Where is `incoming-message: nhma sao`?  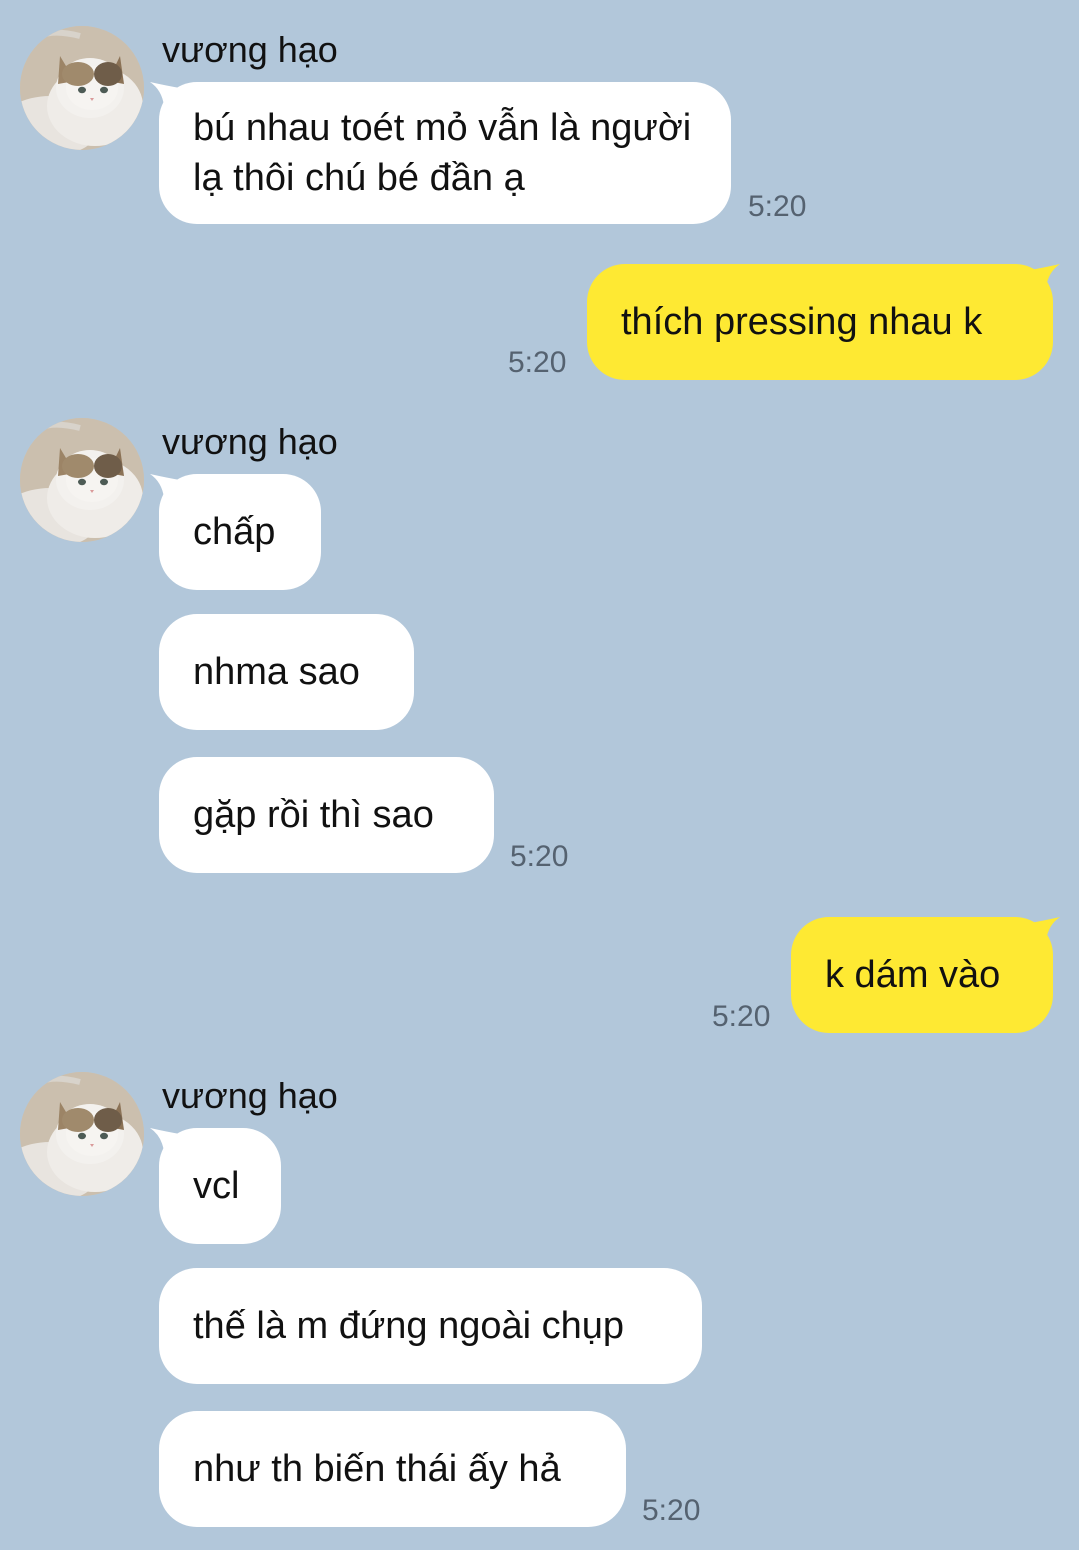 incoming-message: nhma sao is located at coordinates (286, 672).